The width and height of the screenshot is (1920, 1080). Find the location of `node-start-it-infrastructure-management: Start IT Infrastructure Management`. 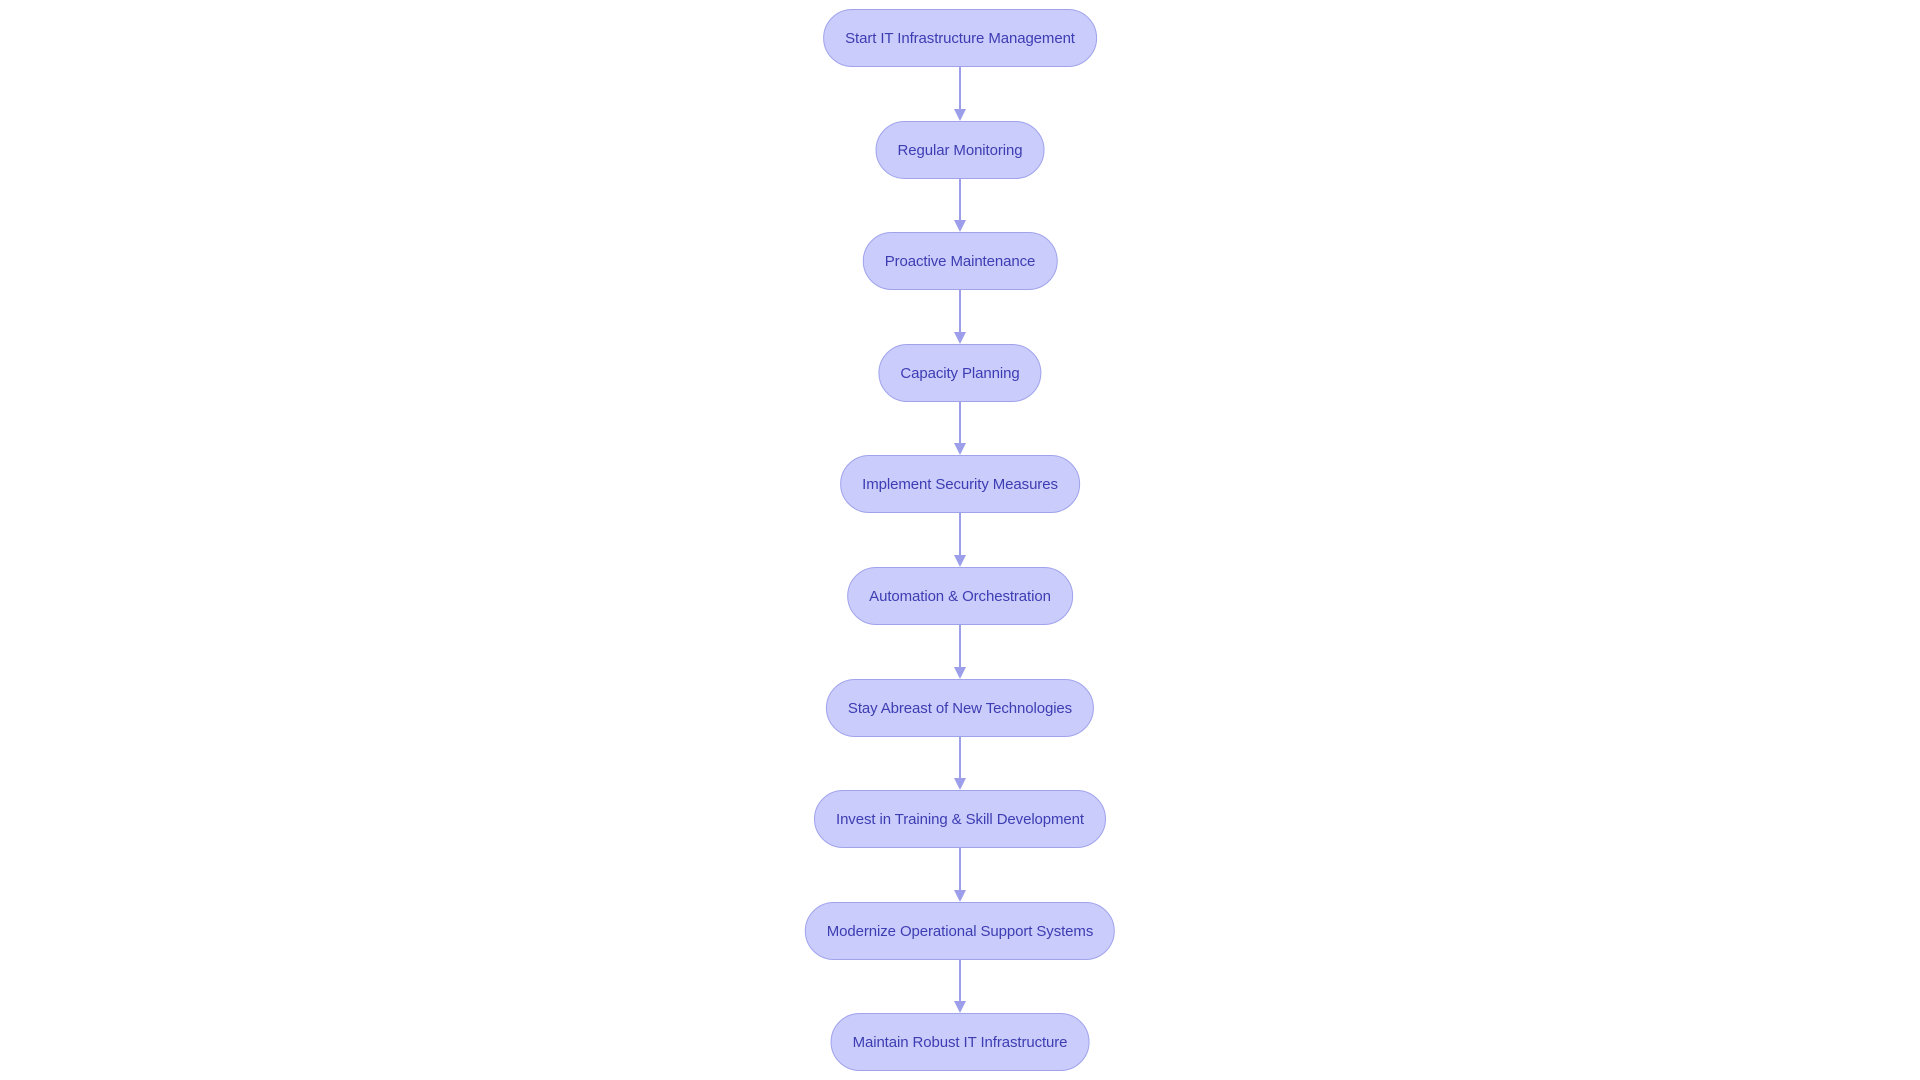

node-start-it-infrastructure-management: Start IT Infrastructure Management is located at coordinates (960, 38).